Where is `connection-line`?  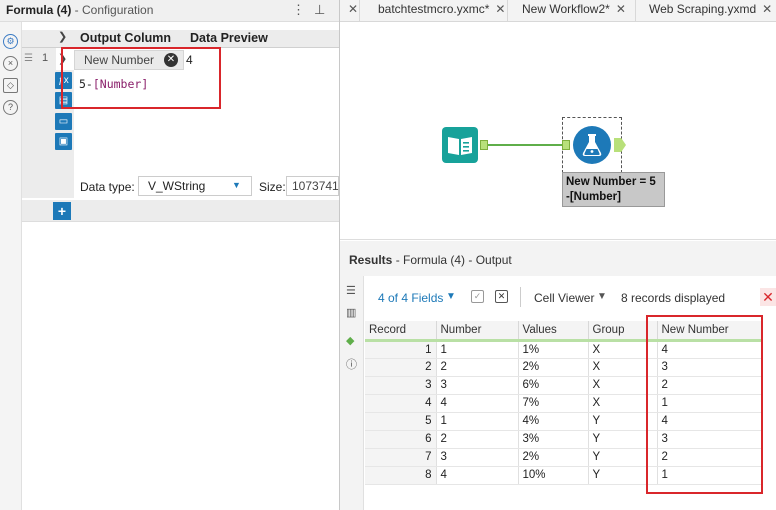
connection-line is located at coordinates (526, 145).